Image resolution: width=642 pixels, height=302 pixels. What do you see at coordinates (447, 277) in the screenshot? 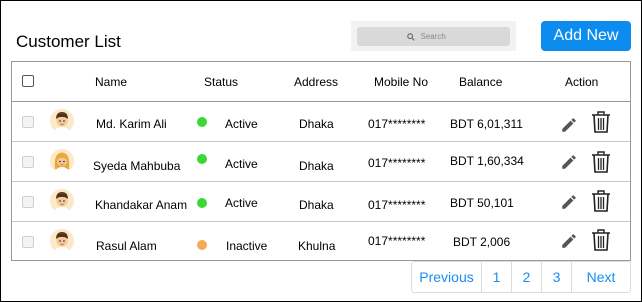
I see `pagination-previous: Previous` at bounding box center [447, 277].